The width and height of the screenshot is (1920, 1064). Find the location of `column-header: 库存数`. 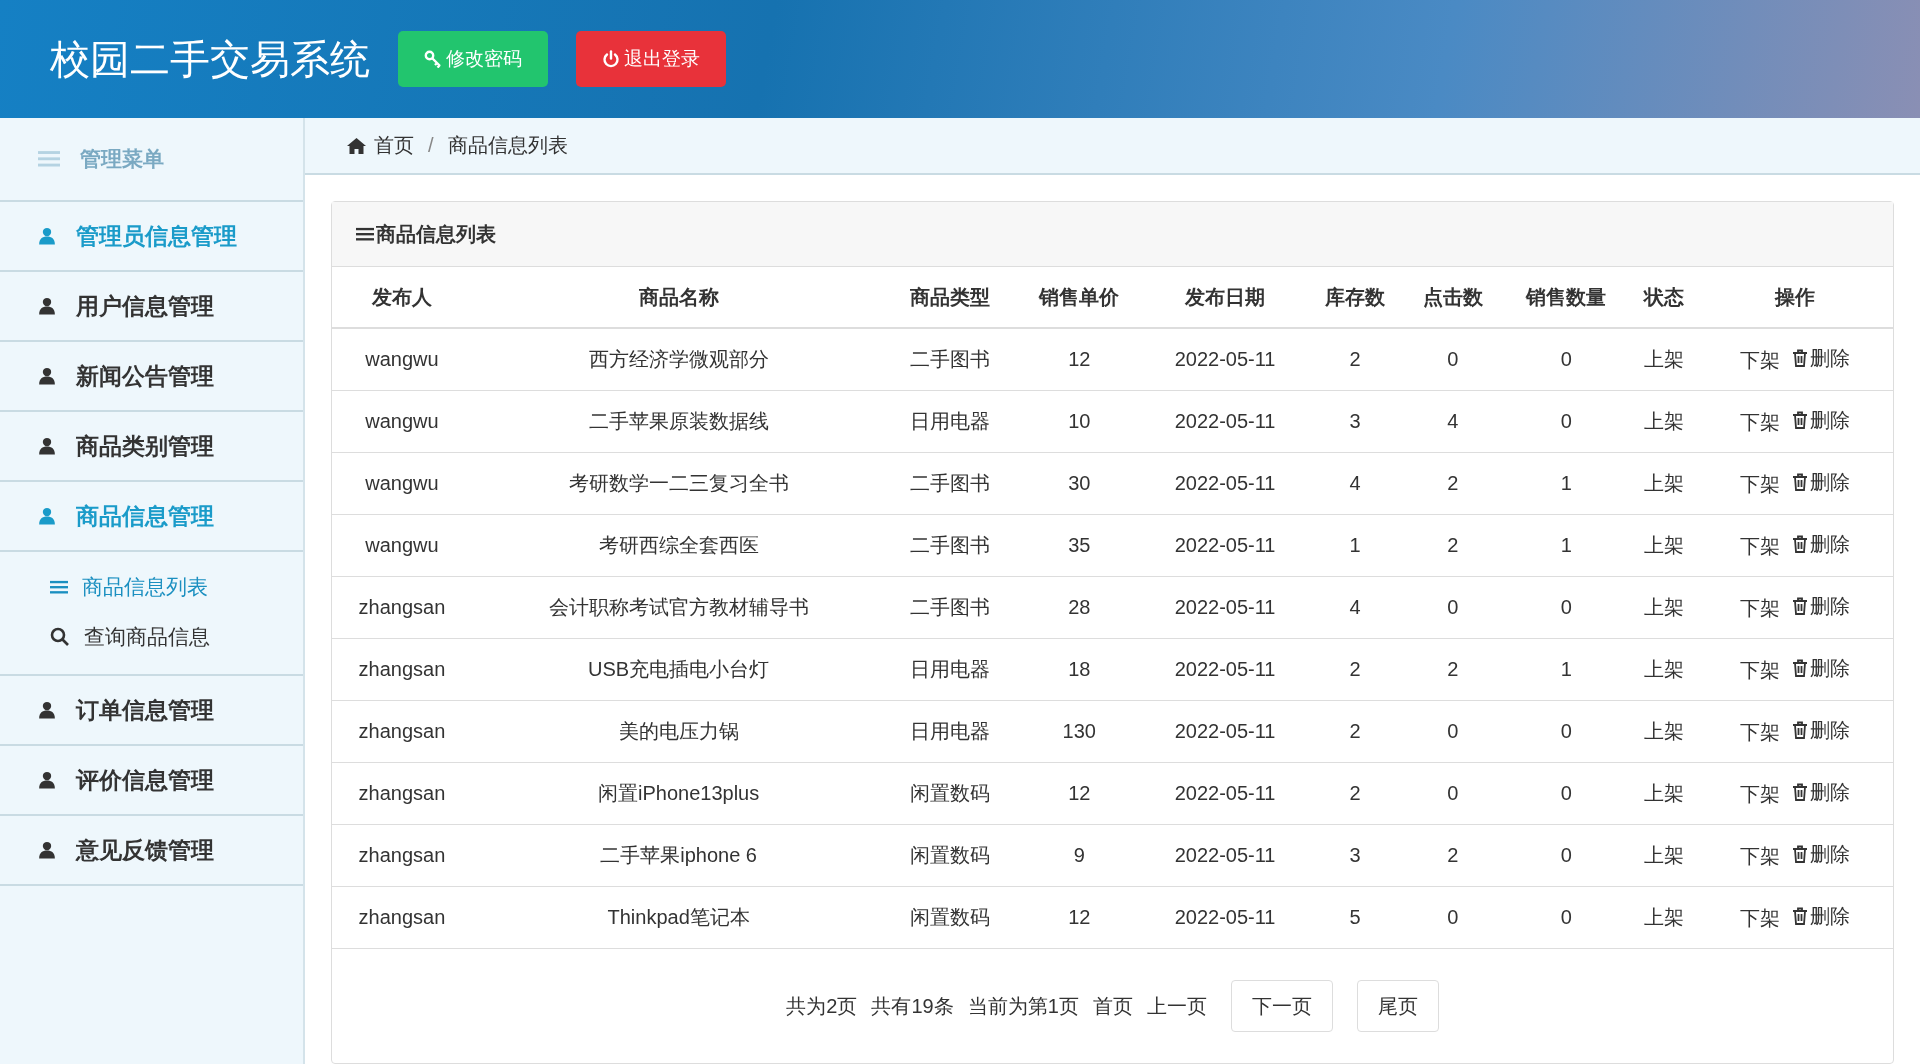

column-header: 库存数 is located at coordinates (1355, 297).